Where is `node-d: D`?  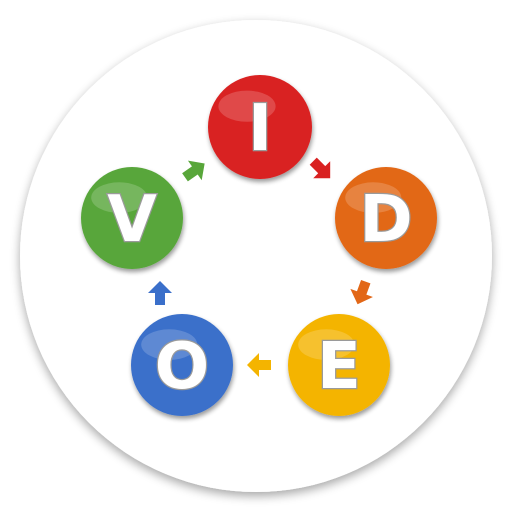
node-d: D is located at coordinates (386, 218).